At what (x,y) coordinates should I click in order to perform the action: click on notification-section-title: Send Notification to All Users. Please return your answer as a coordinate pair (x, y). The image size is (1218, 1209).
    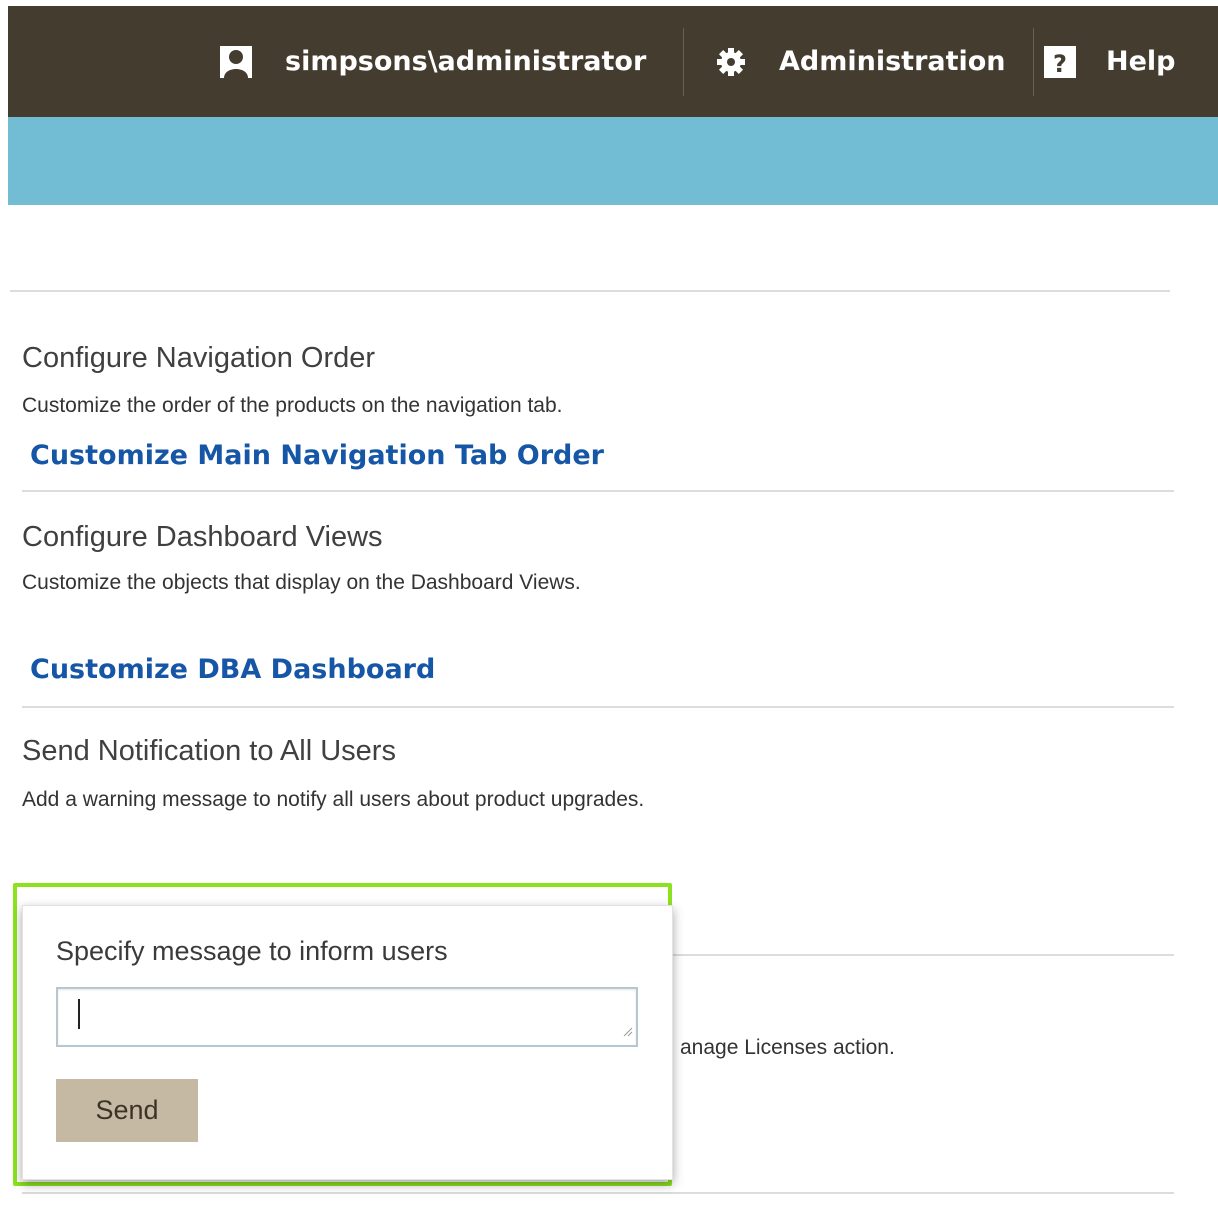
    Looking at the image, I should click on (209, 751).